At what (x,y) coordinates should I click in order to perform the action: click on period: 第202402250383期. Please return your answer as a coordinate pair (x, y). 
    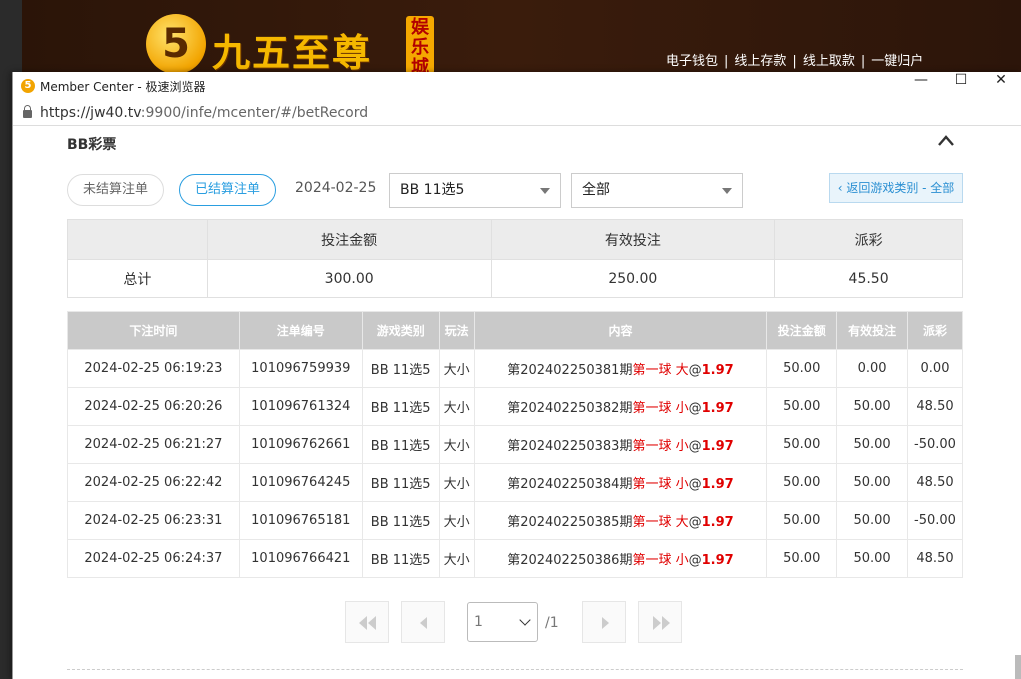
    Looking at the image, I should click on (570, 446).